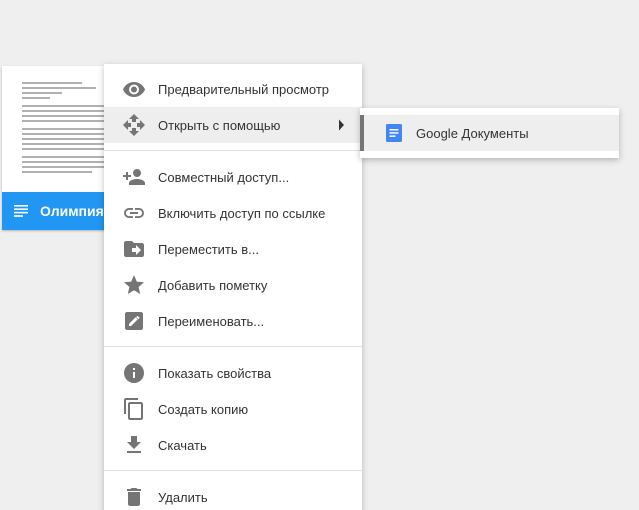  Describe the element at coordinates (21, 211) in the screenshot. I see `document-lines-icon` at that location.